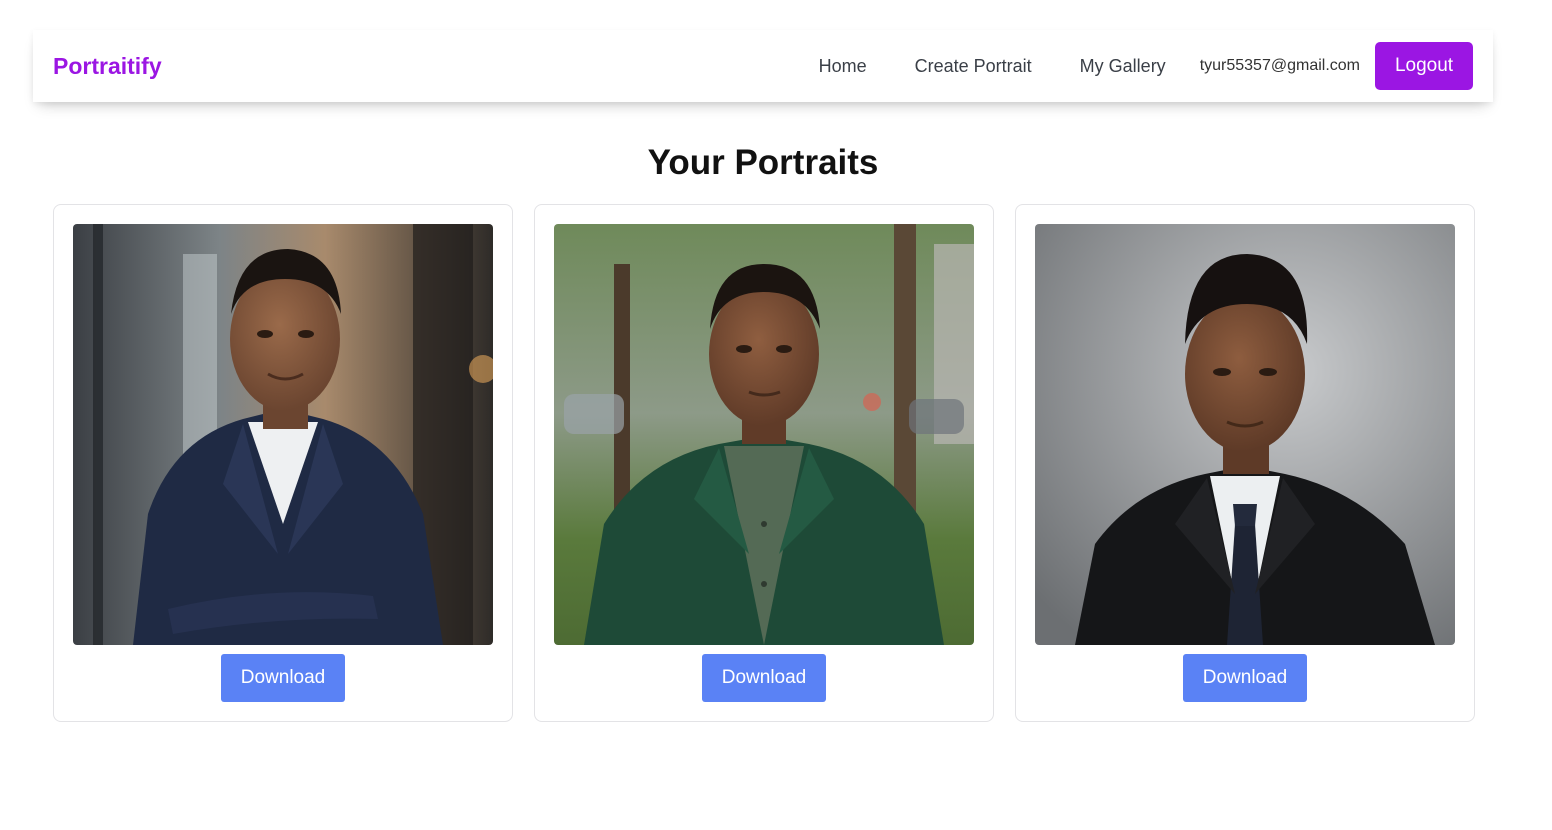 Image resolution: width=1552 pixels, height=830 pixels. Describe the element at coordinates (1424, 66) in the screenshot. I see `logout-button: Logout` at that location.